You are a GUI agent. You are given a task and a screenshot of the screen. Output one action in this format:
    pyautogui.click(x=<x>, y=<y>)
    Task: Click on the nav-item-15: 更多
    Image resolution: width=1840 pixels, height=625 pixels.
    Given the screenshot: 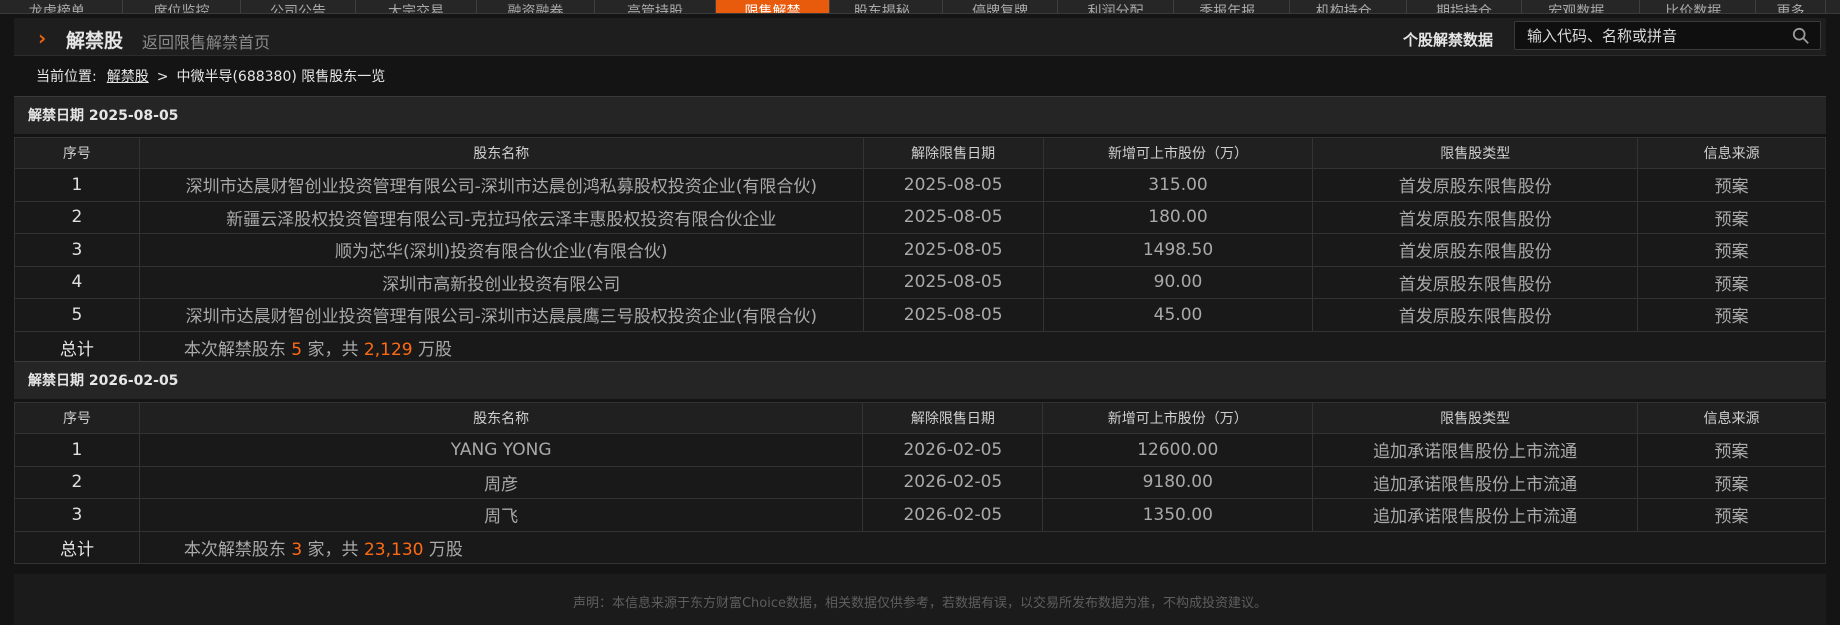 What is the action you would take?
    pyautogui.click(x=1791, y=6)
    